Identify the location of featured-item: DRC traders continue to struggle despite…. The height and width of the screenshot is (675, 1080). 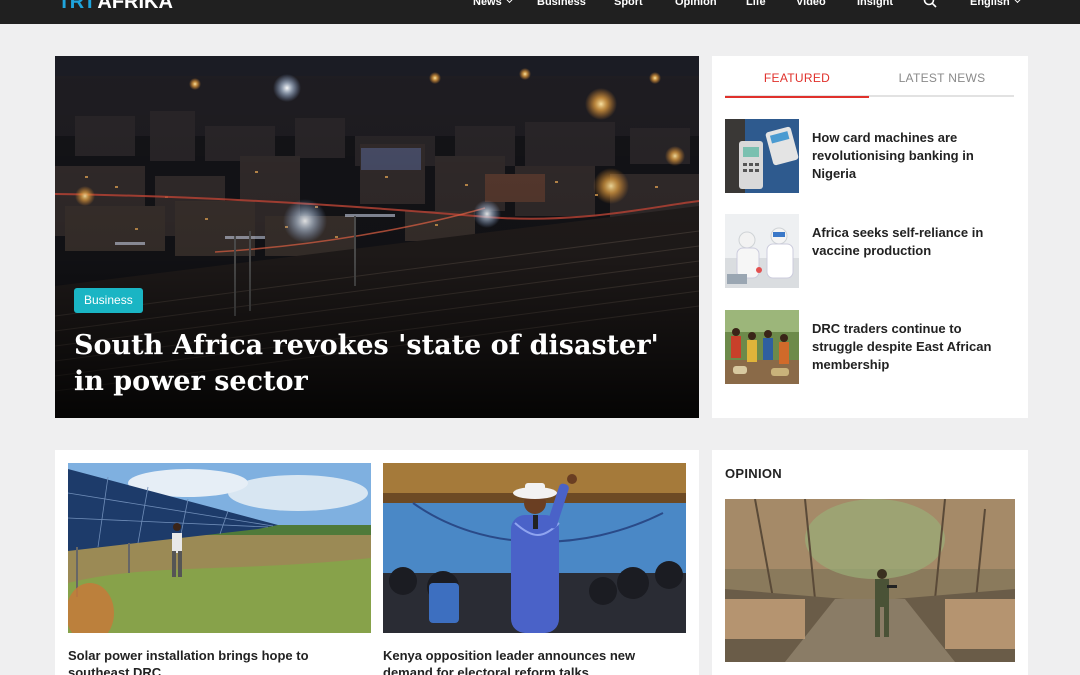
(869, 347).